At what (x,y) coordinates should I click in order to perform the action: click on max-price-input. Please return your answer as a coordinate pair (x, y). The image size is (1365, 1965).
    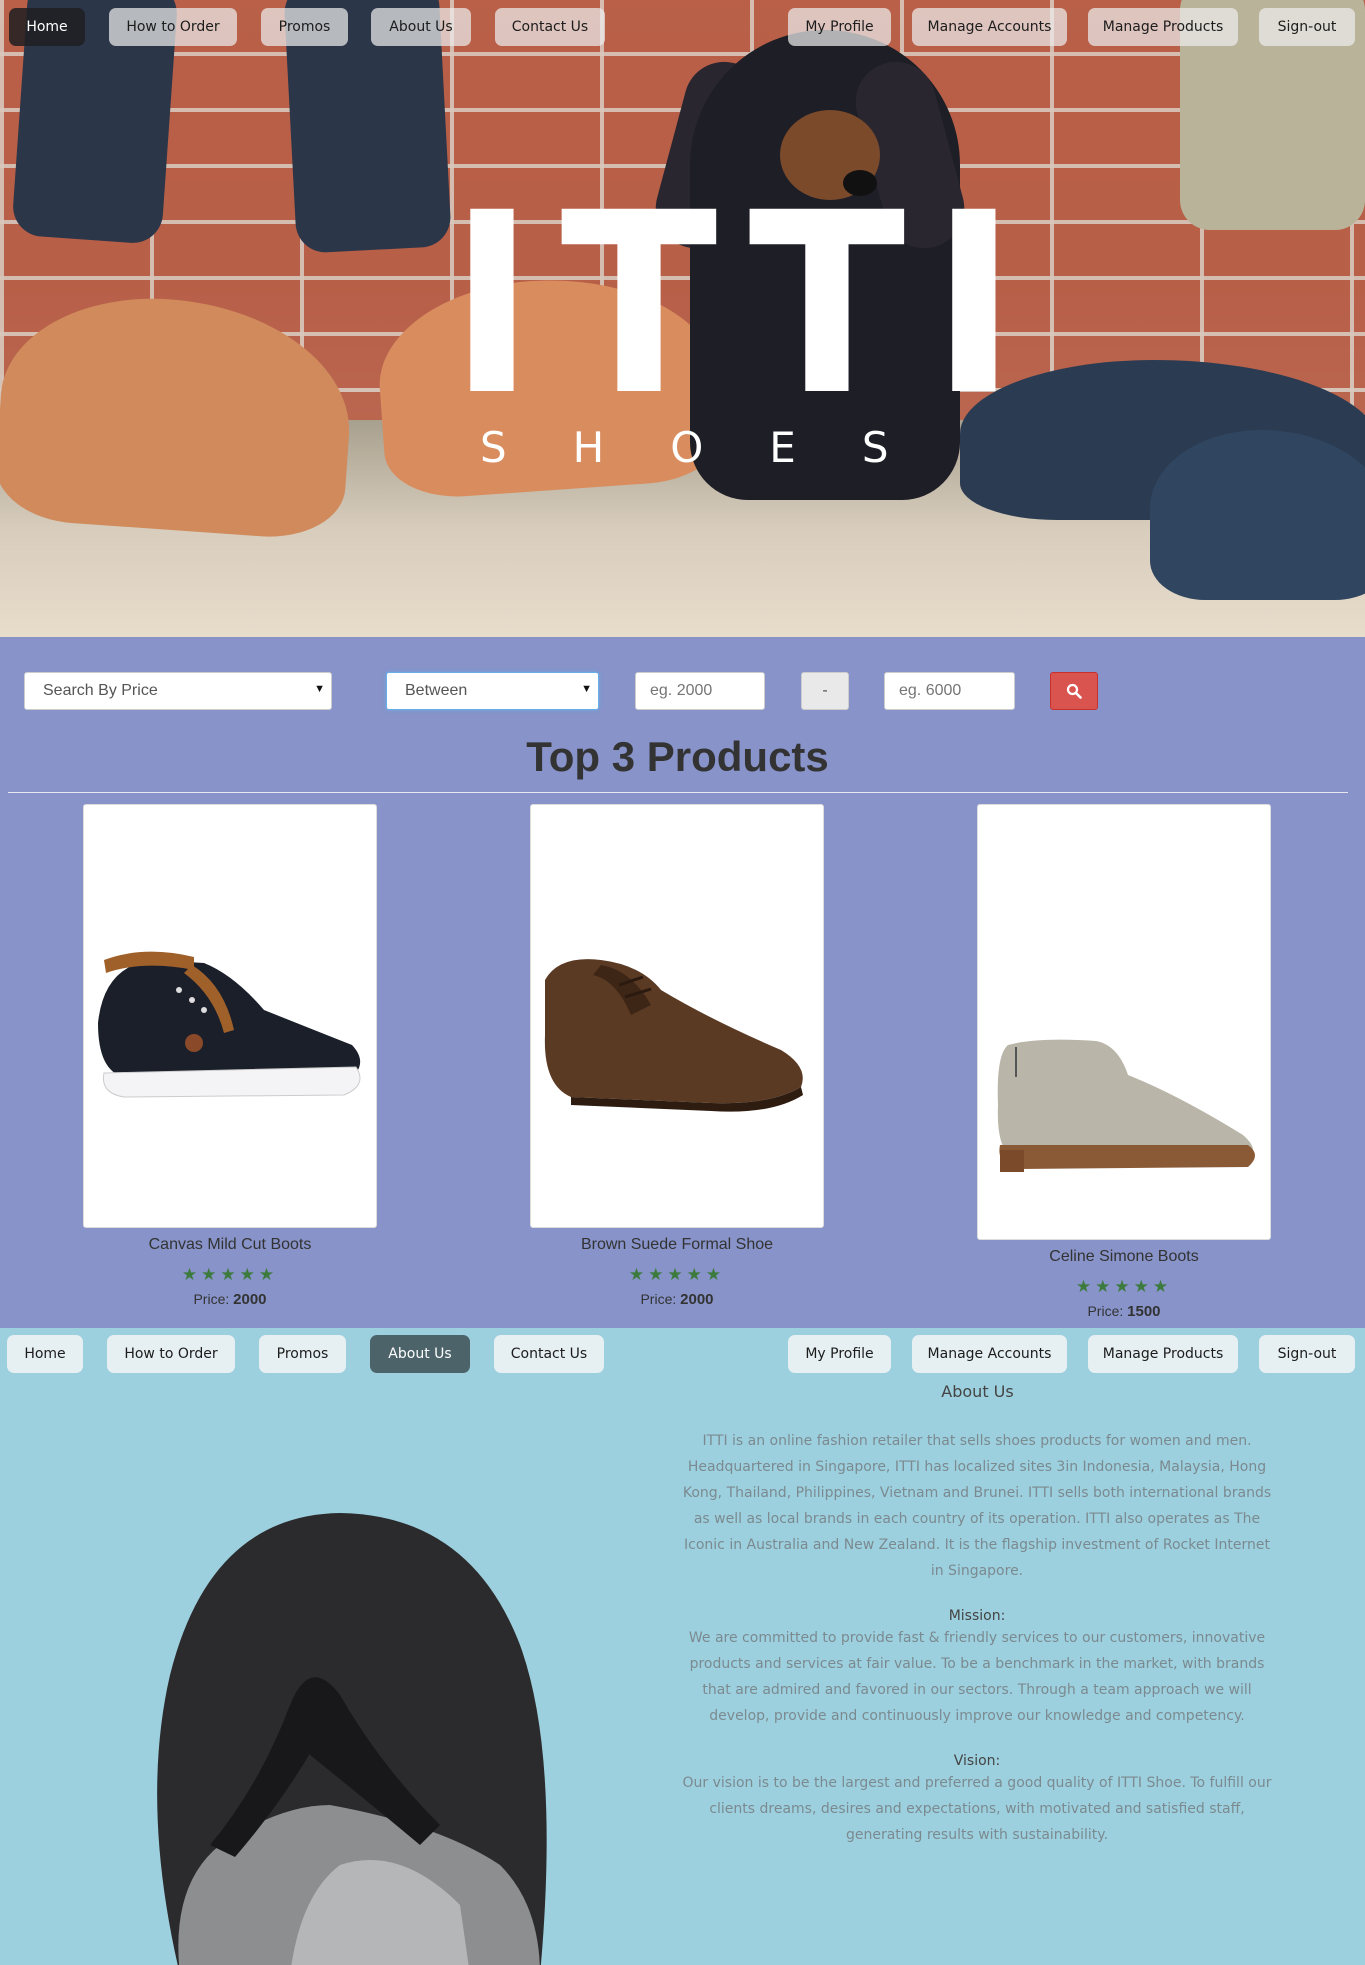
    Looking at the image, I should click on (949, 691).